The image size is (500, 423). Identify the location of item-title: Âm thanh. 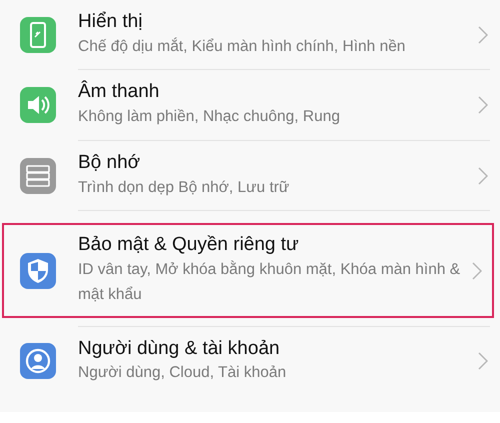
(119, 92).